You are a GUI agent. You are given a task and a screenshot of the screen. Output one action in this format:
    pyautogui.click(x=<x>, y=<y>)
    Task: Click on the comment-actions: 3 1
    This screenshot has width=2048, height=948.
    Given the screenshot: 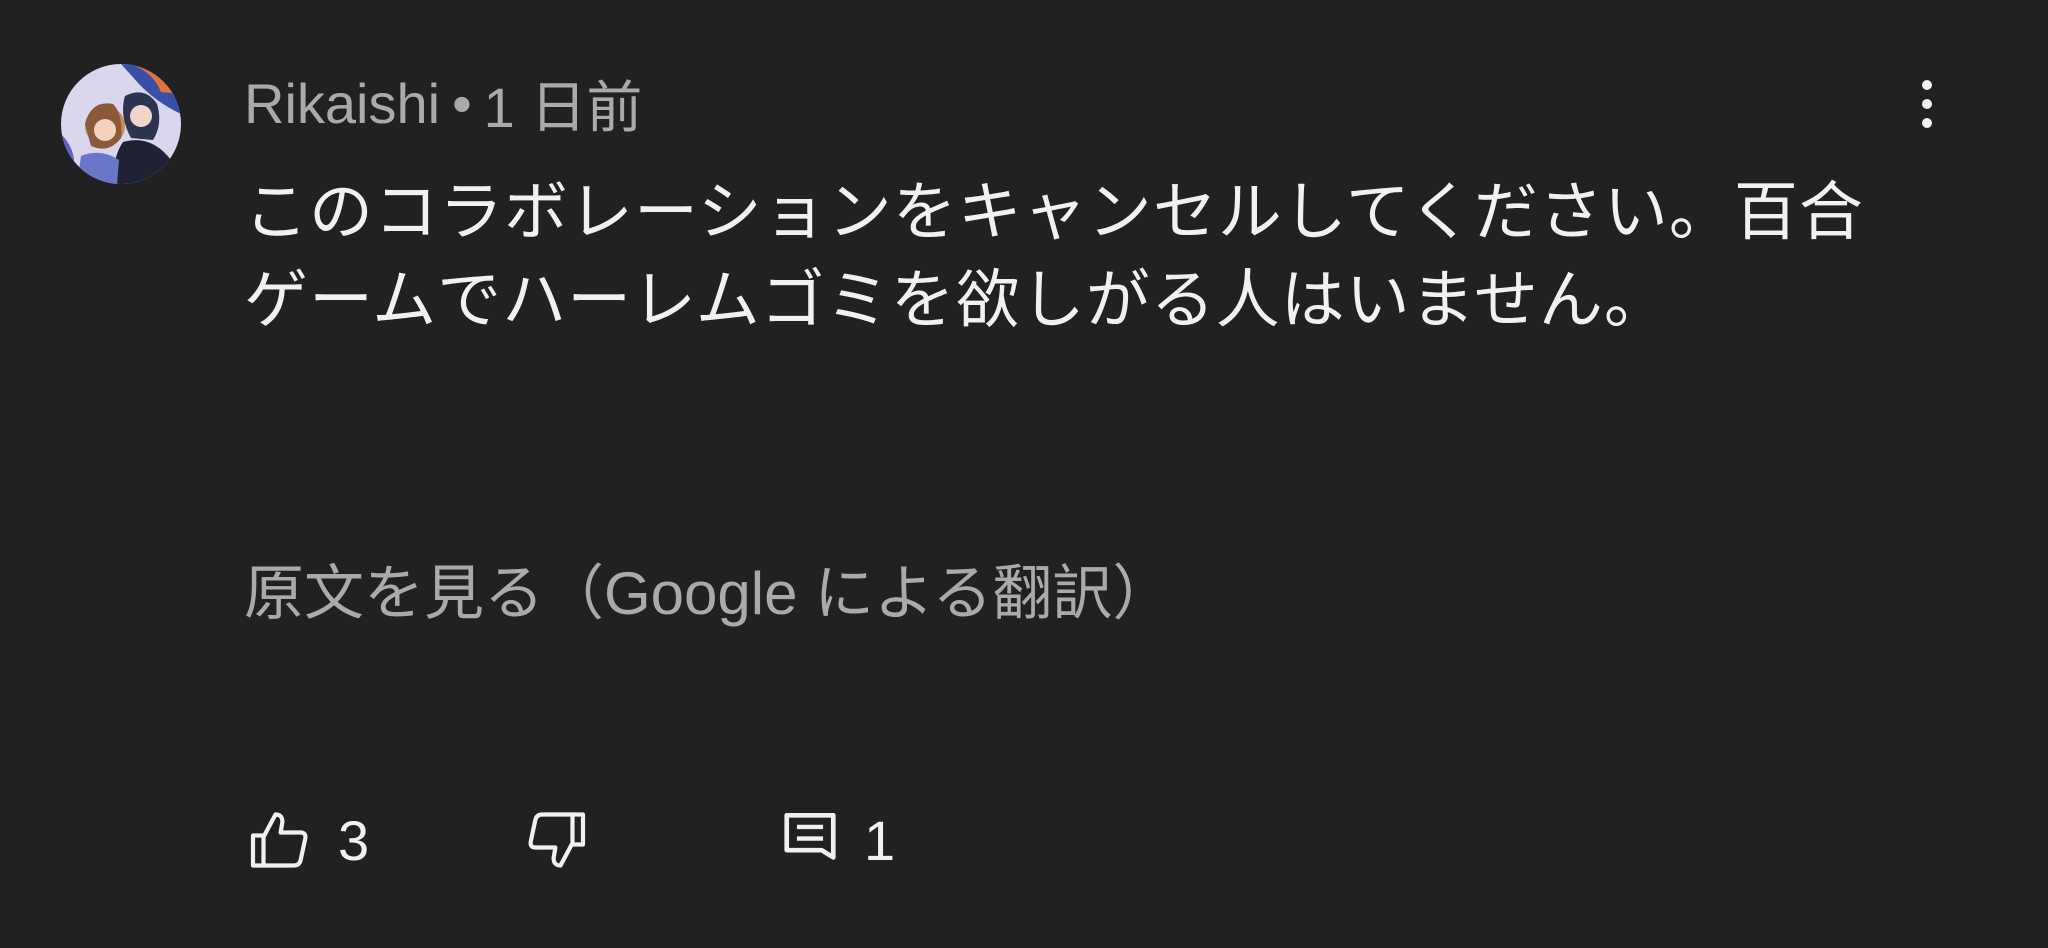 What is the action you would take?
    pyautogui.click(x=844, y=840)
    